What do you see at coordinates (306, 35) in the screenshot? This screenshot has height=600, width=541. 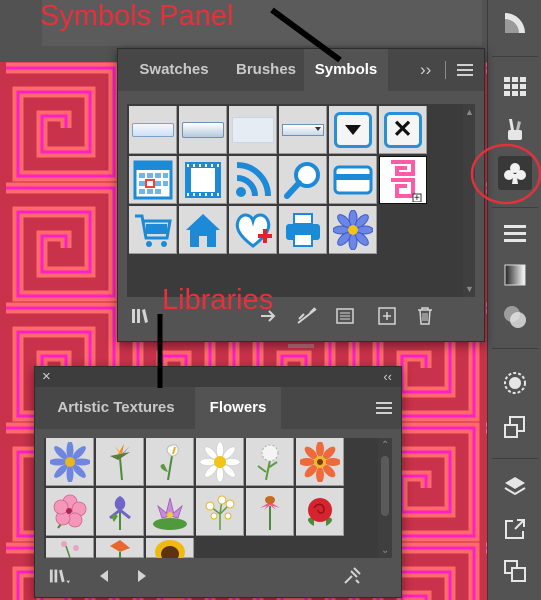 I see `arrow-to-symbols-tab` at bounding box center [306, 35].